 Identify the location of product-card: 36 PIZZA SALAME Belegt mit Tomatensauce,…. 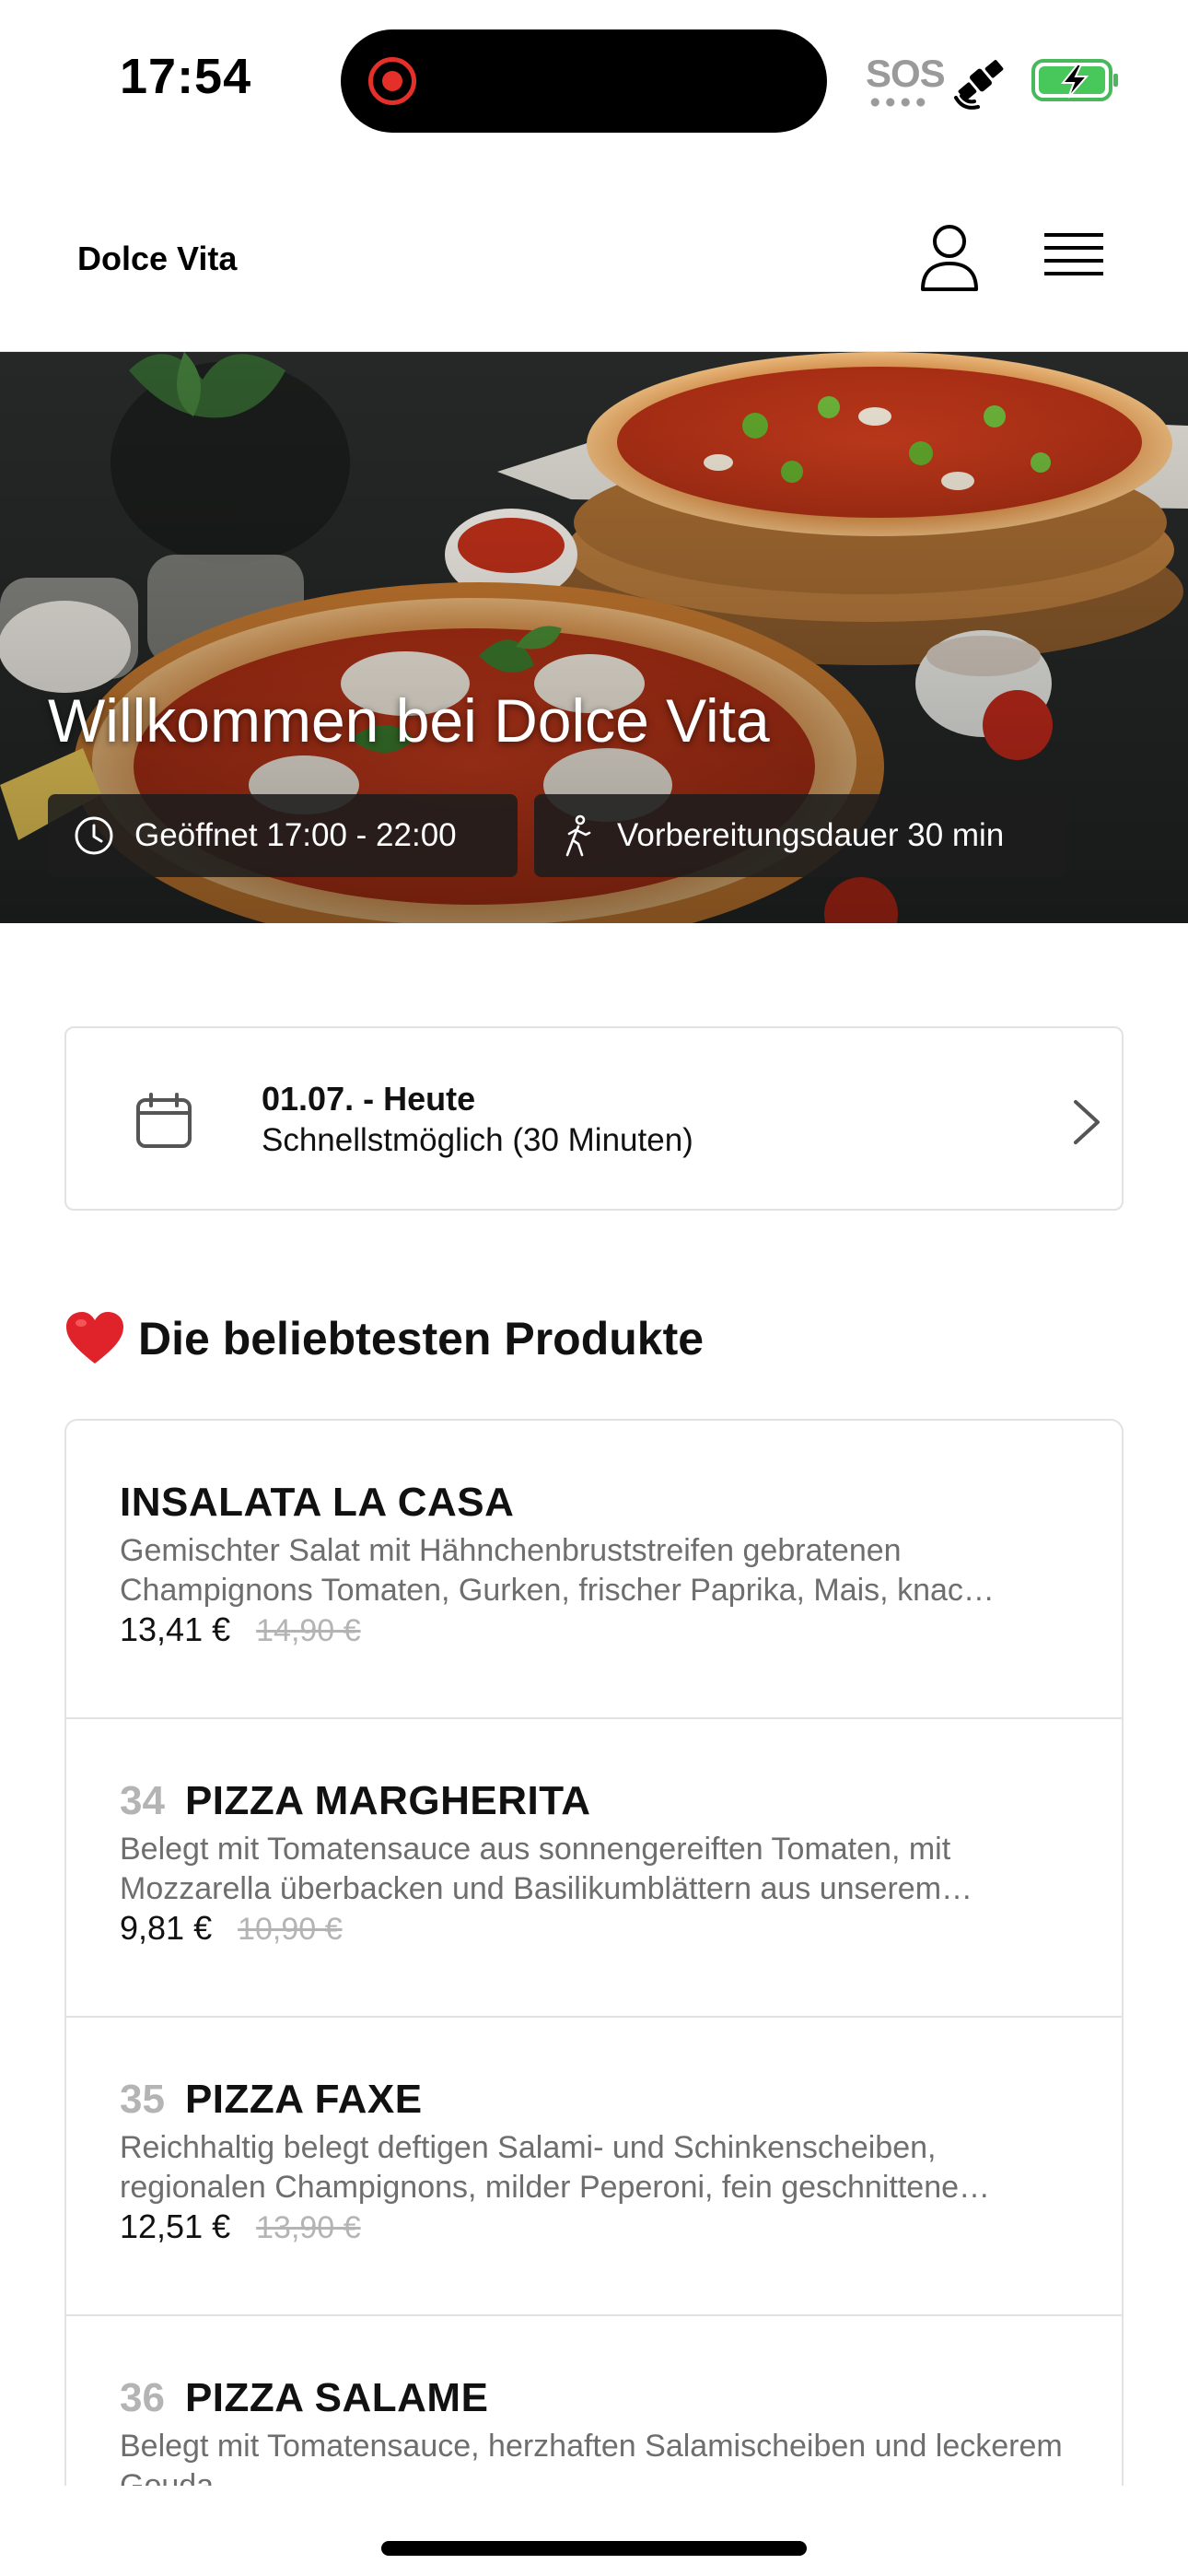
(594, 2401).